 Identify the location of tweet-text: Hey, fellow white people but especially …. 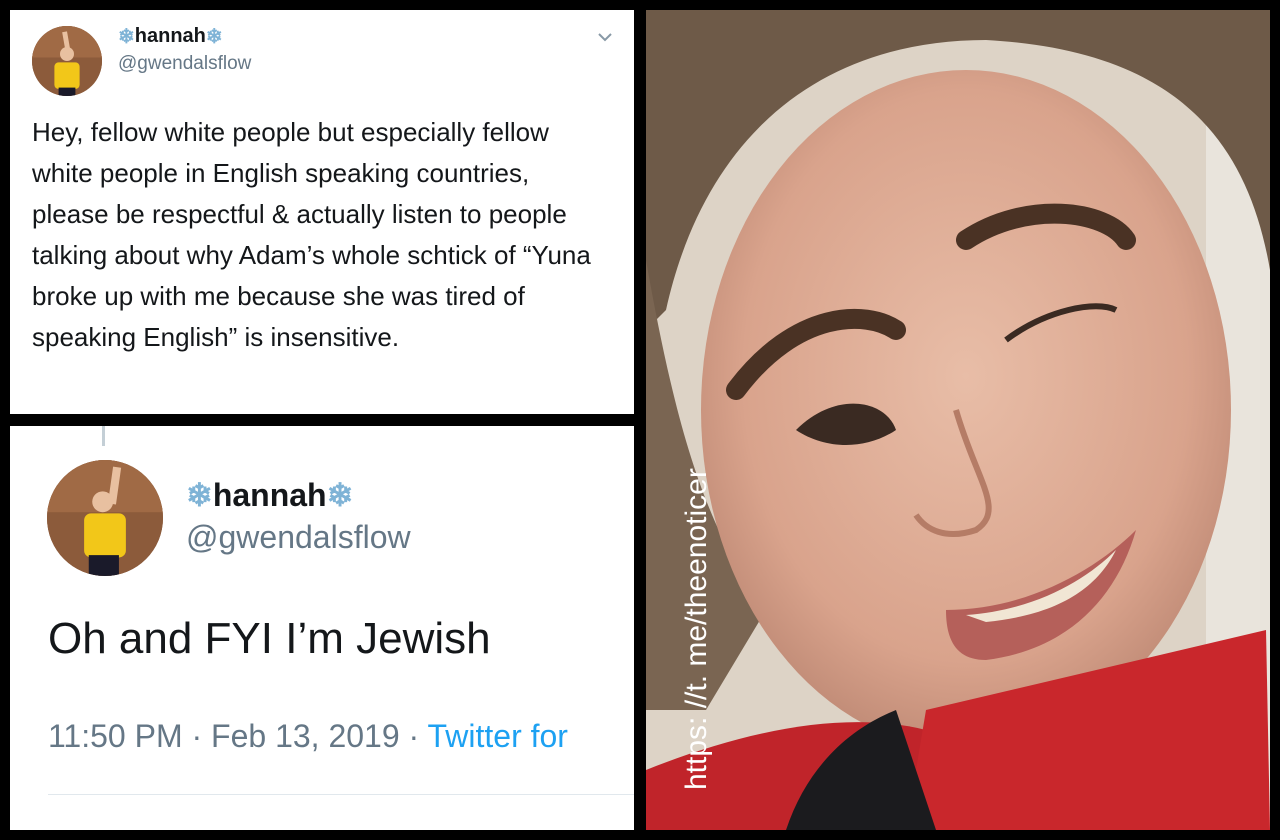
(311, 234).